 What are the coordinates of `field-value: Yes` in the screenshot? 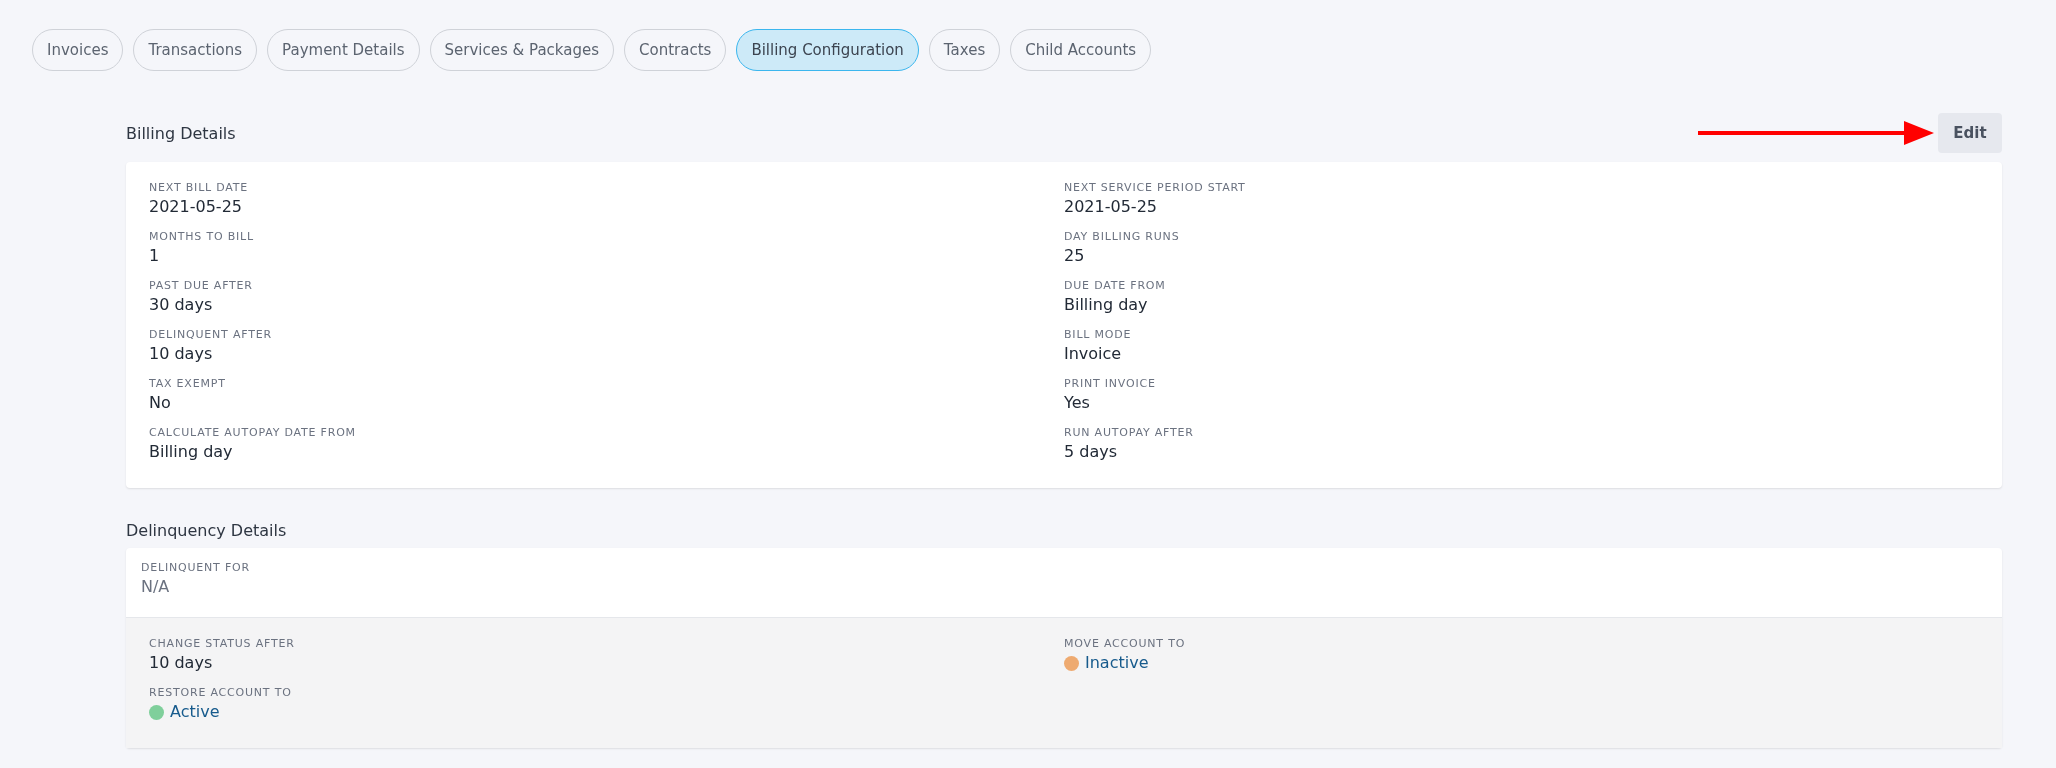 It's located at (1077, 403).